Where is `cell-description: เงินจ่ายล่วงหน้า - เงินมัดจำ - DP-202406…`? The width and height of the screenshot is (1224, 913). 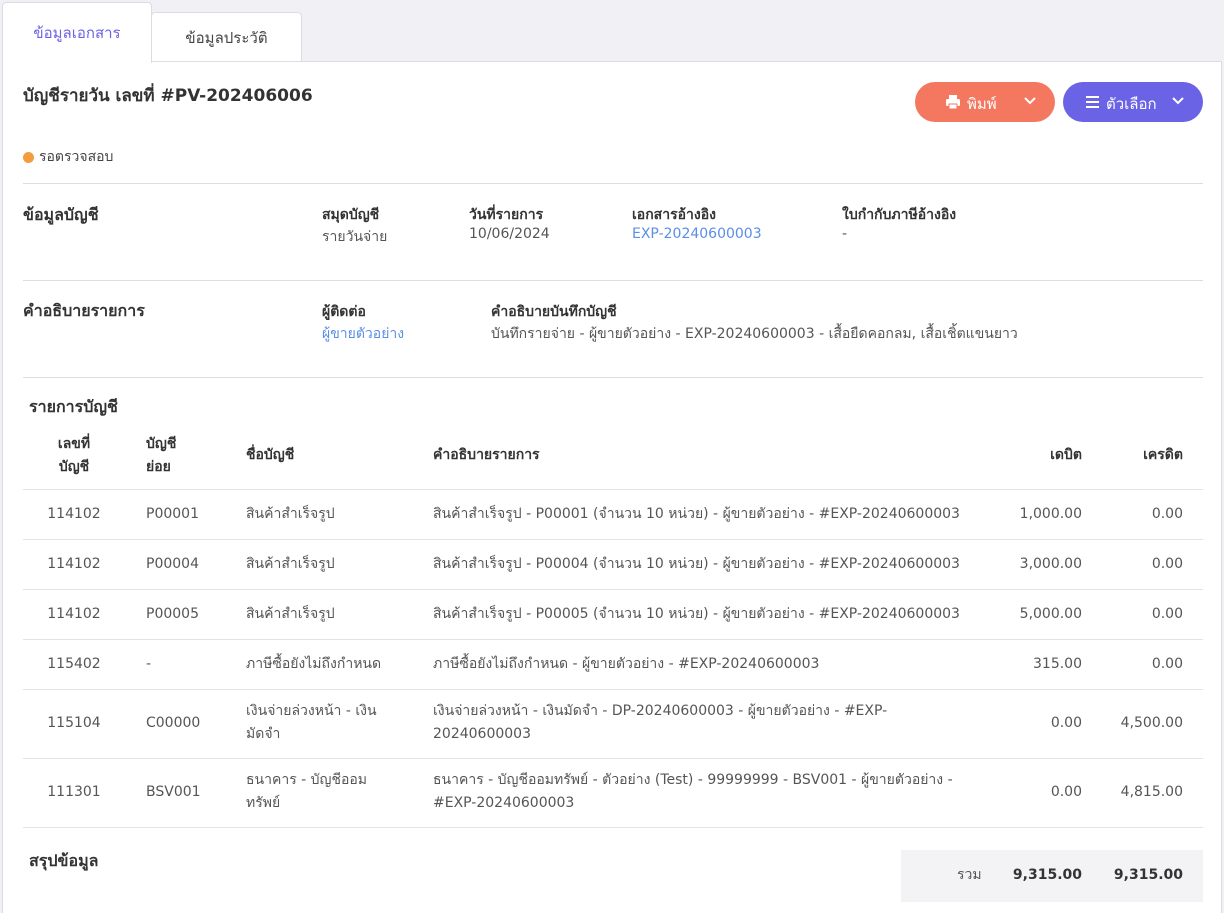
cell-description: เงินจ่ายล่วงหน้า - เงินมัดจำ - DP-202406… is located at coordinates (708, 723).